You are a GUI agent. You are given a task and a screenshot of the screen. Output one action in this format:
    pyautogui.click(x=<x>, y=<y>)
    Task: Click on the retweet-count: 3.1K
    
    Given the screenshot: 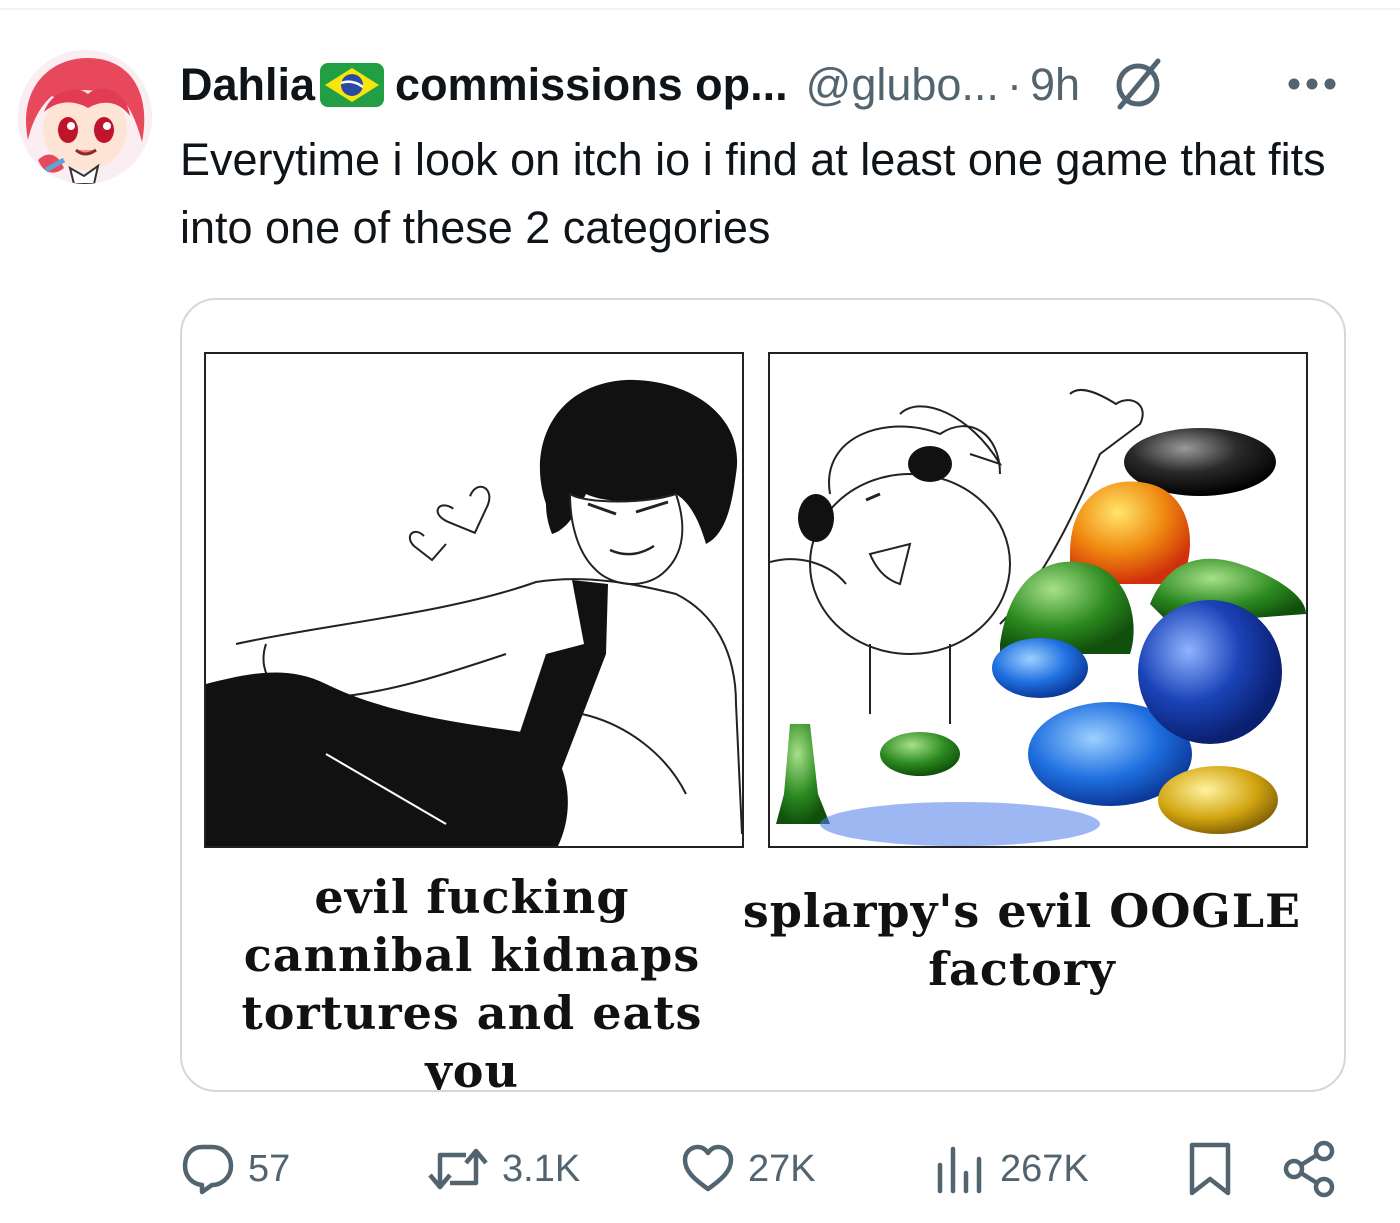 What is the action you would take?
    pyautogui.click(x=541, y=1168)
    